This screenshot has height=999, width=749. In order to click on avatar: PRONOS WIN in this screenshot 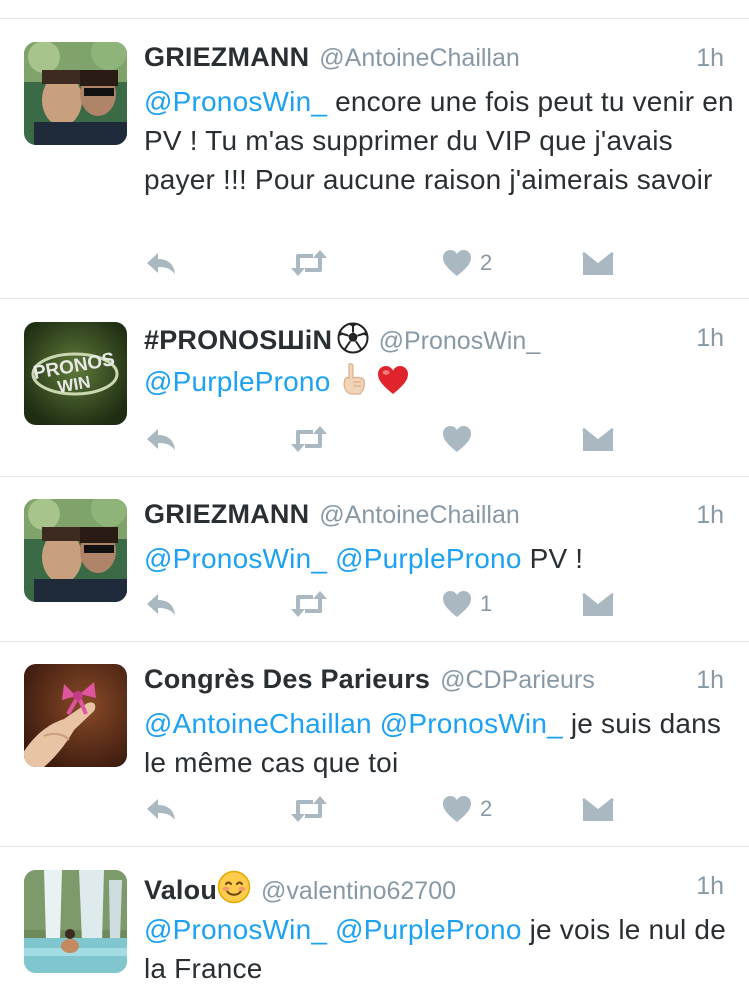, I will do `click(75, 373)`.